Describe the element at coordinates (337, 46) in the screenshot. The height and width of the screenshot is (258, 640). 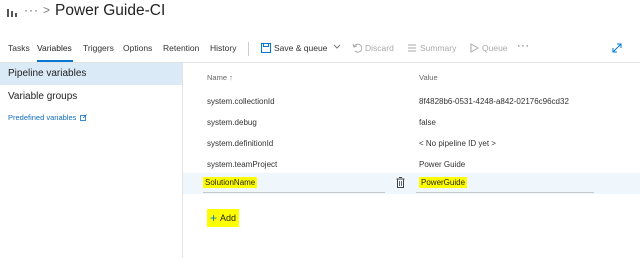
I see `chevron-down-icon` at that location.